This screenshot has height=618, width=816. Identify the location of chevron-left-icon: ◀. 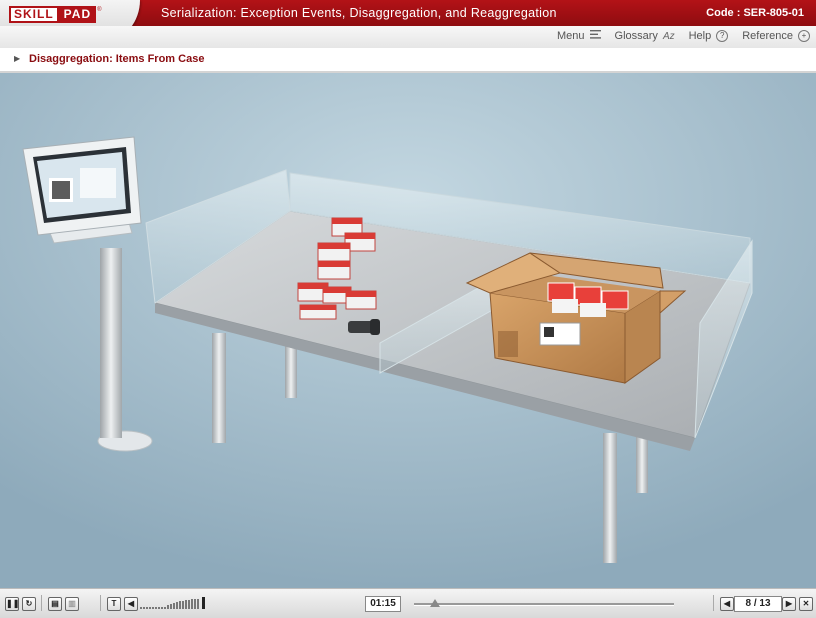
(727, 603).